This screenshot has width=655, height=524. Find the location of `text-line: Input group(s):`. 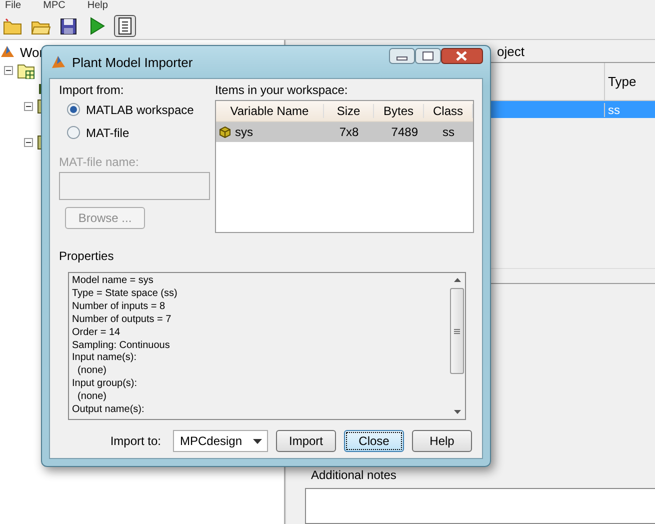

text-line: Input group(s): is located at coordinates (105, 385).